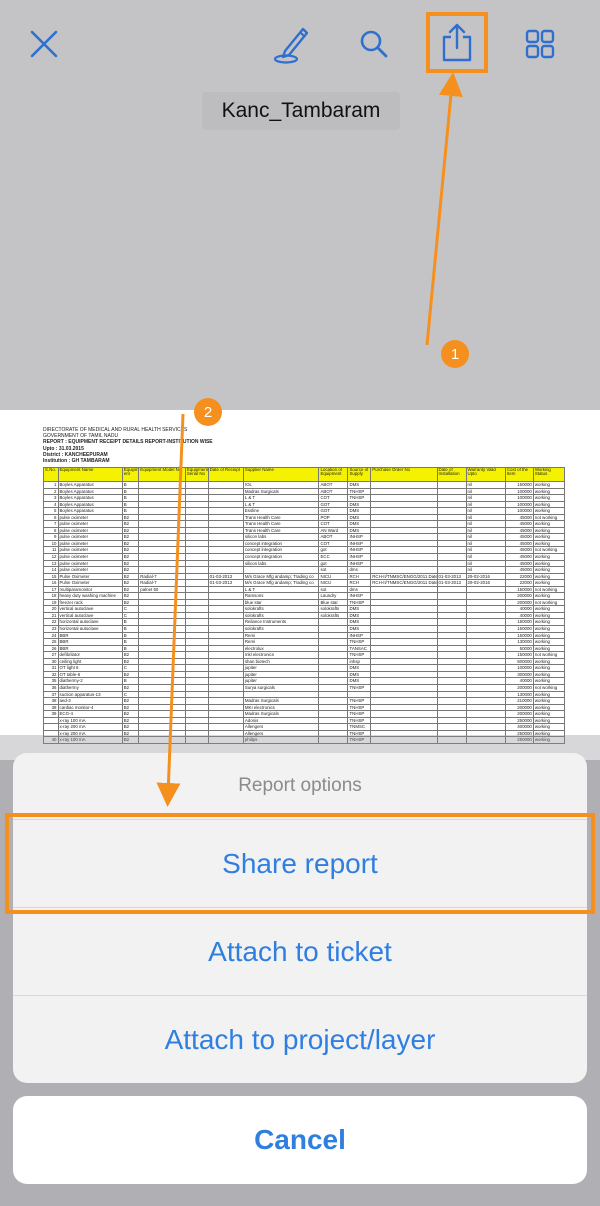 The image size is (600, 1206). What do you see at coordinates (225, 474) in the screenshot?
I see `table-header-cell: Date of Receipt` at bounding box center [225, 474].